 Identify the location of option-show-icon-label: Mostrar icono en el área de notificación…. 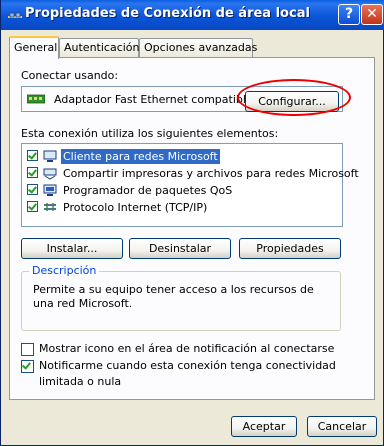
(187, 348).